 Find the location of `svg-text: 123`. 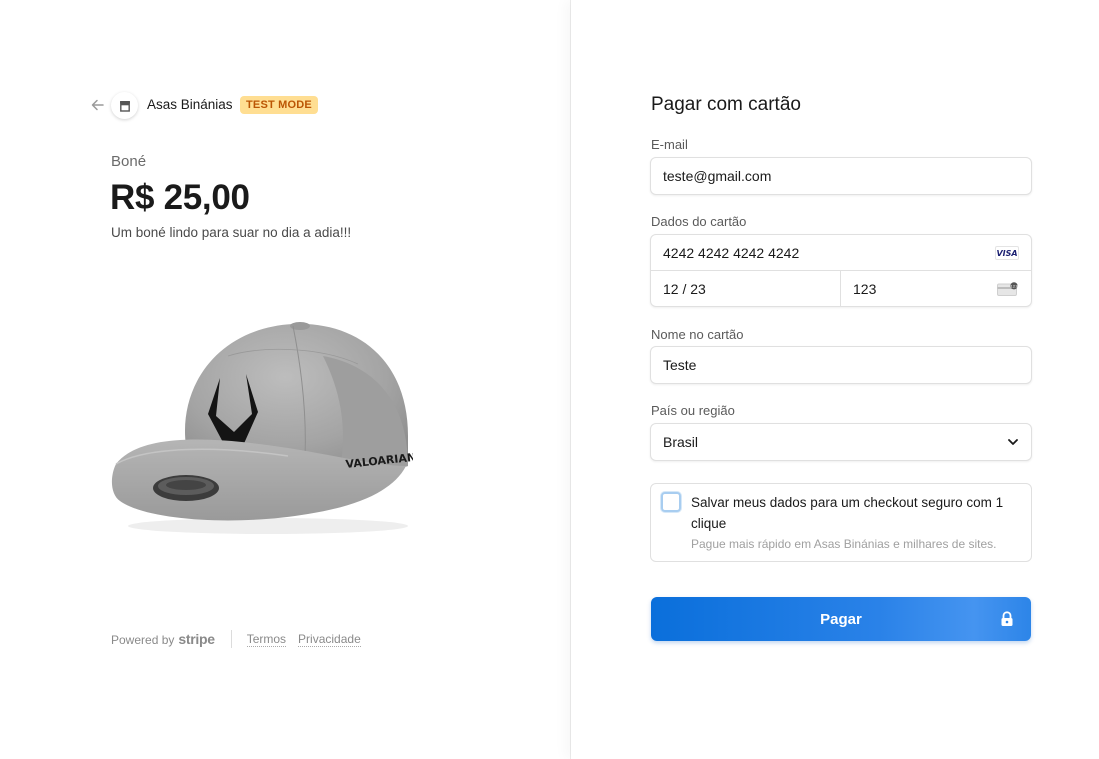

svg-text: 123 is located at coordinates (1014, 285).